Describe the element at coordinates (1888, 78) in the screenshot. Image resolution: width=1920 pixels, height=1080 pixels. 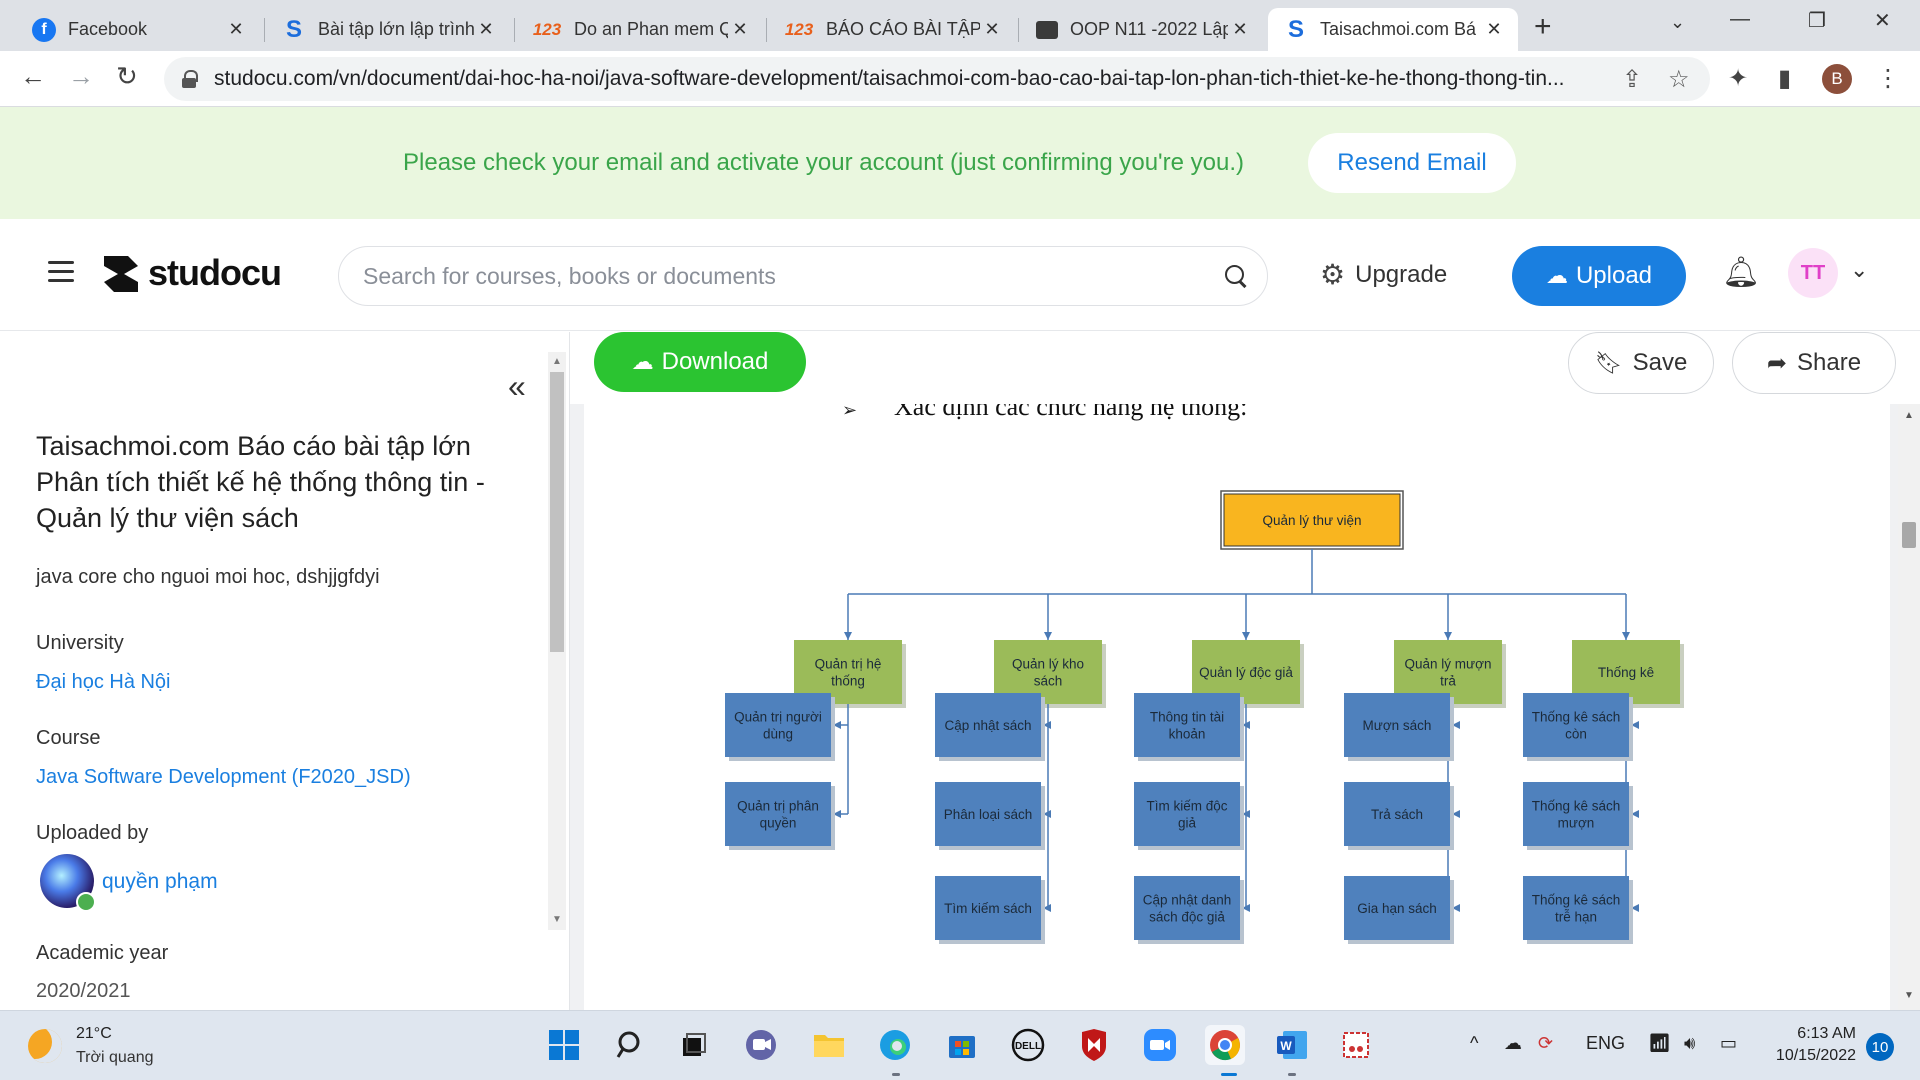
I see `more-menu-icon: ⋮` at that location.